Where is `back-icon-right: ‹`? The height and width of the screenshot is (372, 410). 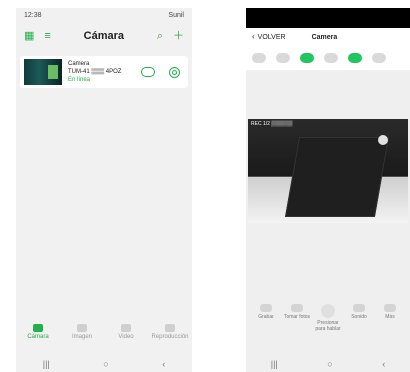
back-icon-right: ‹ is located at coordinates (383, 364).